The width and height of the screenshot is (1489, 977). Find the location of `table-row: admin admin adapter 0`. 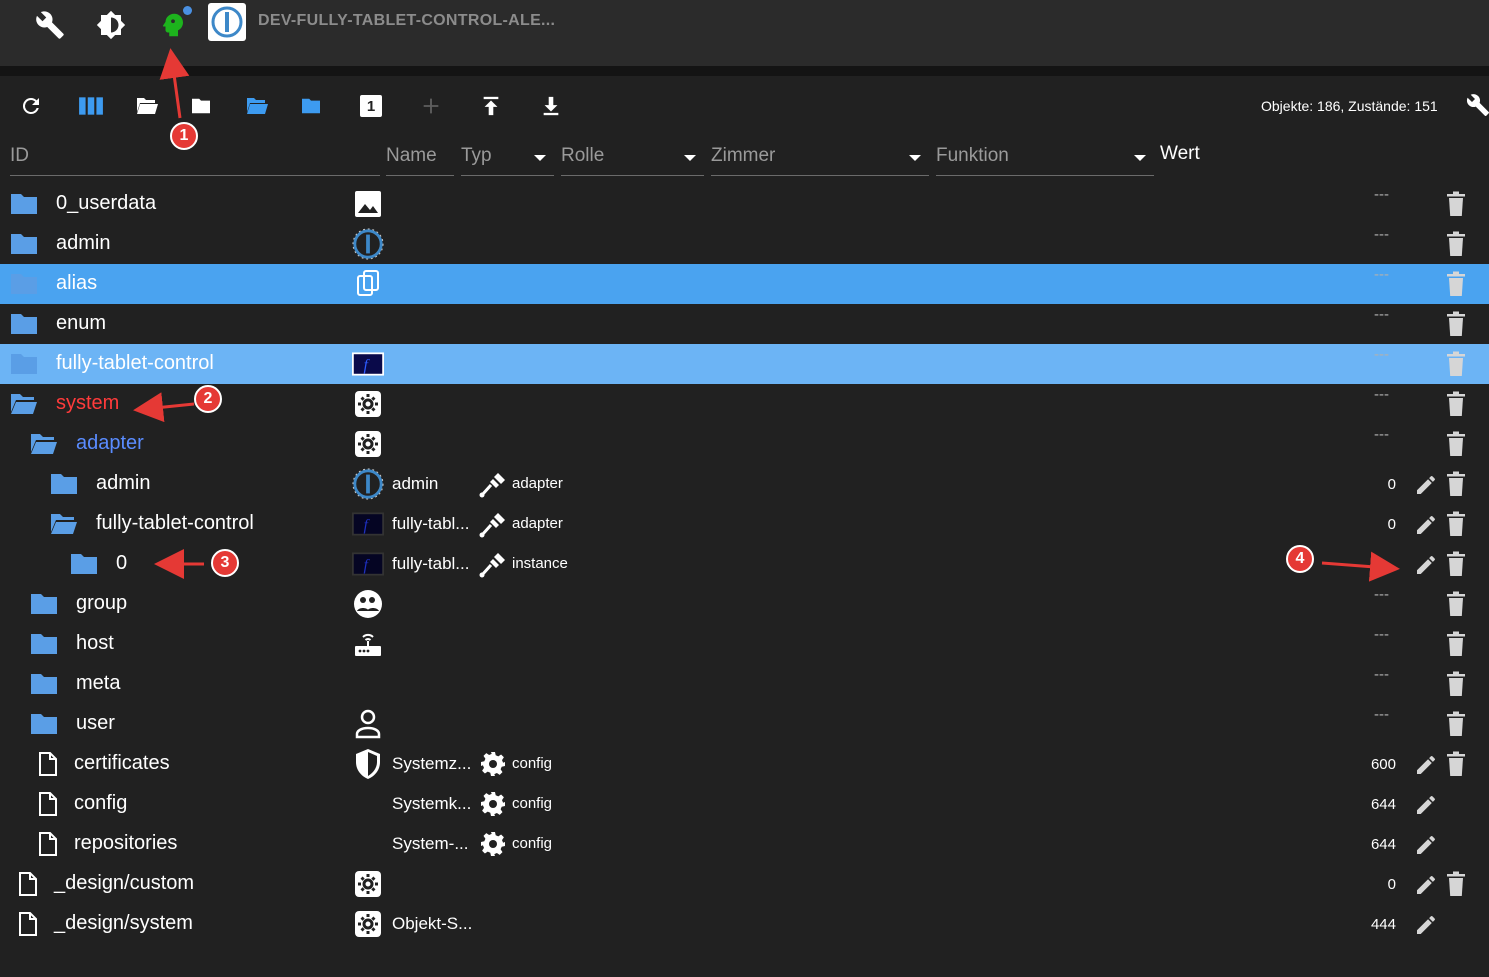

table-row: admin admin adapter 0 is located at coordinates (744, 484).